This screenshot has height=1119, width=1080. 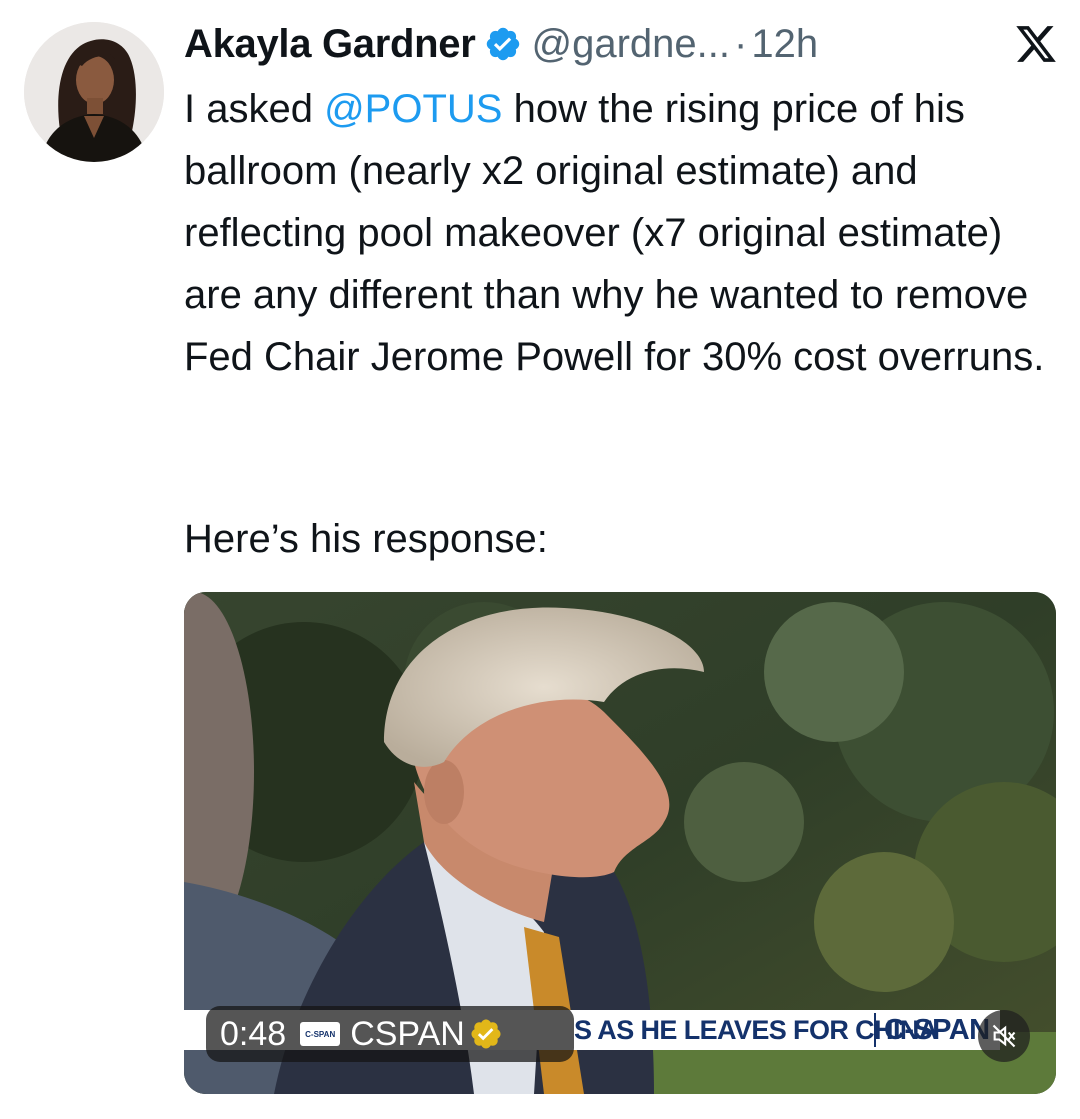 I want to click on channel-name: CSPAN, so click(x=407, y=1034).